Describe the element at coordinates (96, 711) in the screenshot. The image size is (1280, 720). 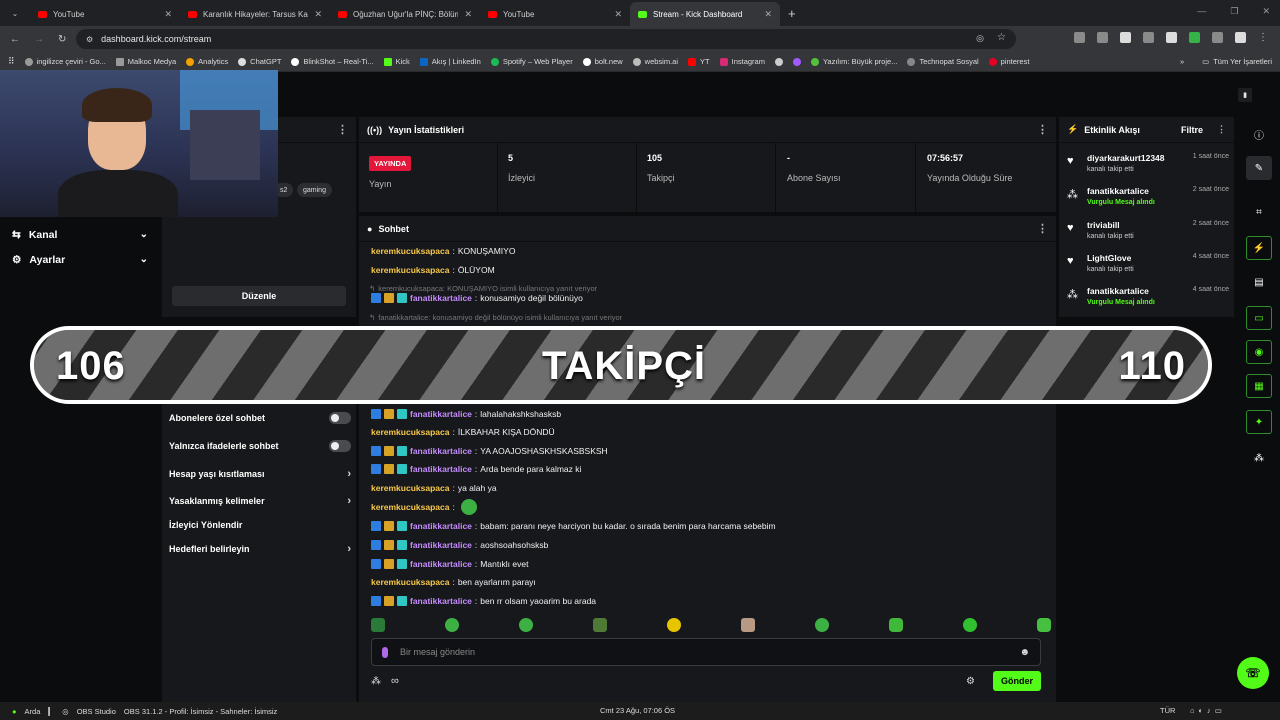
I see `taskbar-obs: OBS Studio` at that location.